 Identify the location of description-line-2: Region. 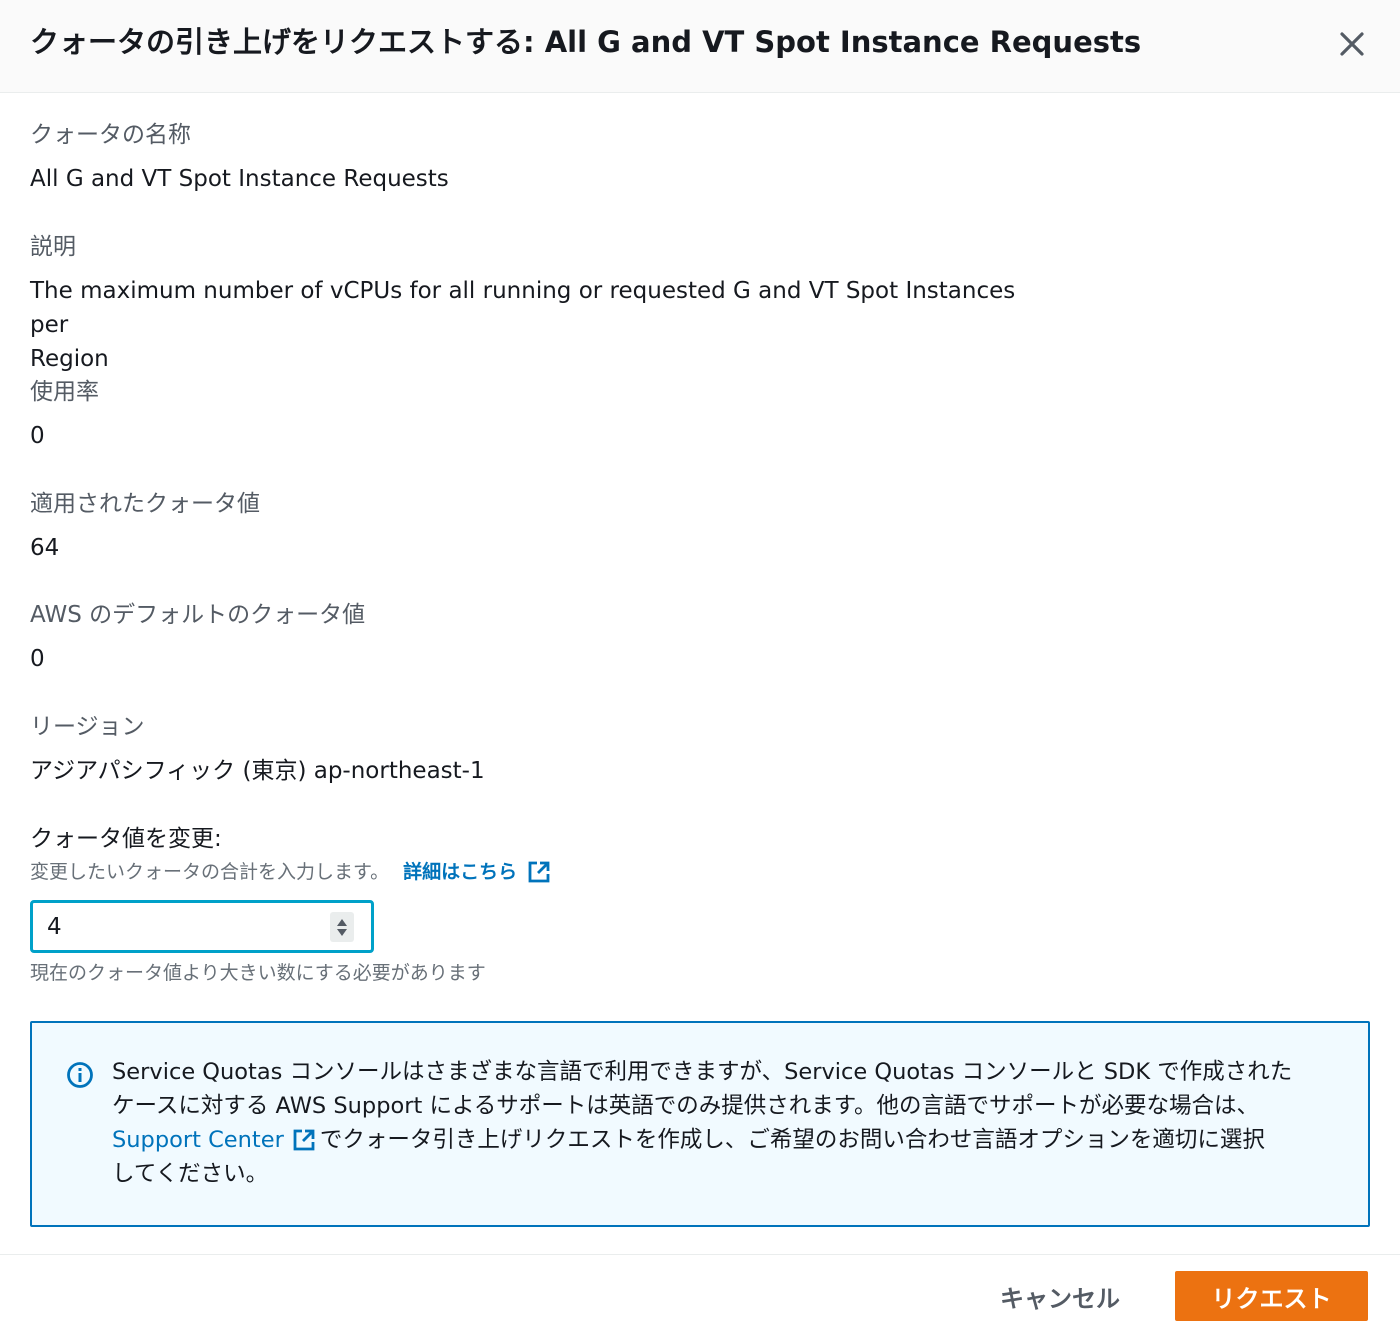
(69, 359).